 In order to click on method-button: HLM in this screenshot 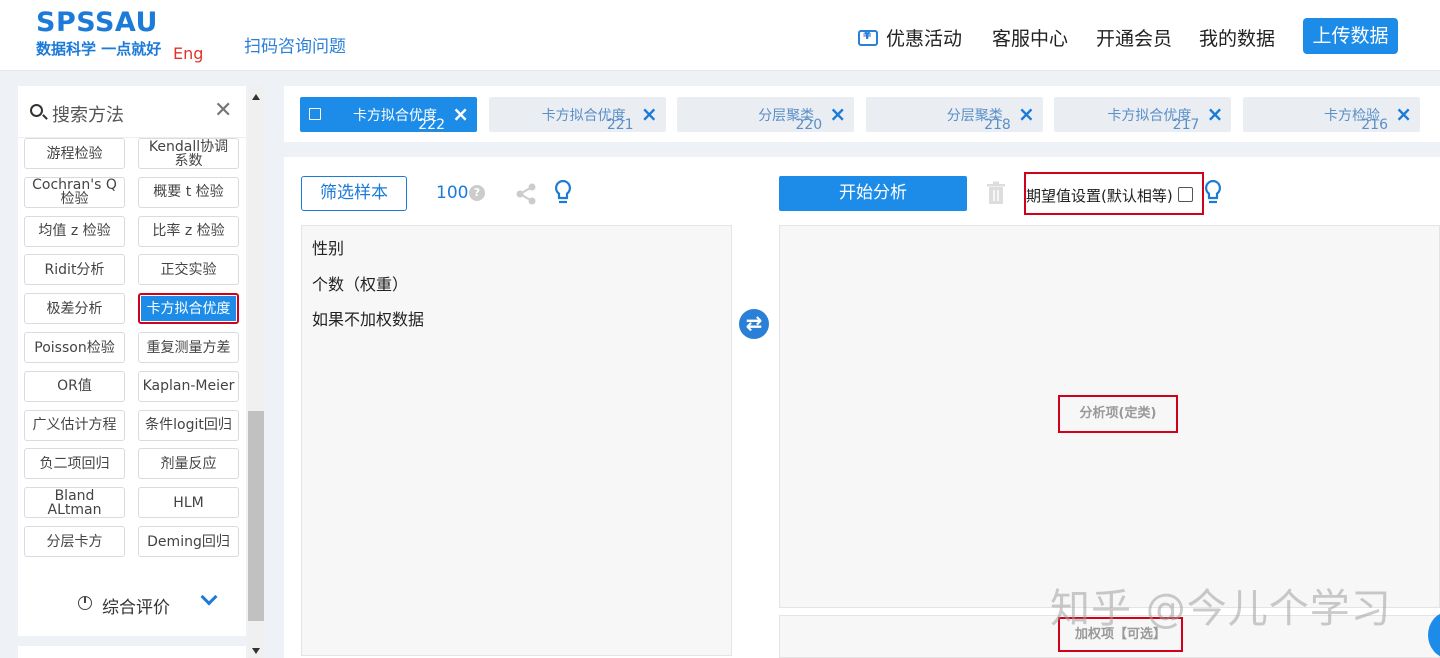, I will do `click(188, 503)`.